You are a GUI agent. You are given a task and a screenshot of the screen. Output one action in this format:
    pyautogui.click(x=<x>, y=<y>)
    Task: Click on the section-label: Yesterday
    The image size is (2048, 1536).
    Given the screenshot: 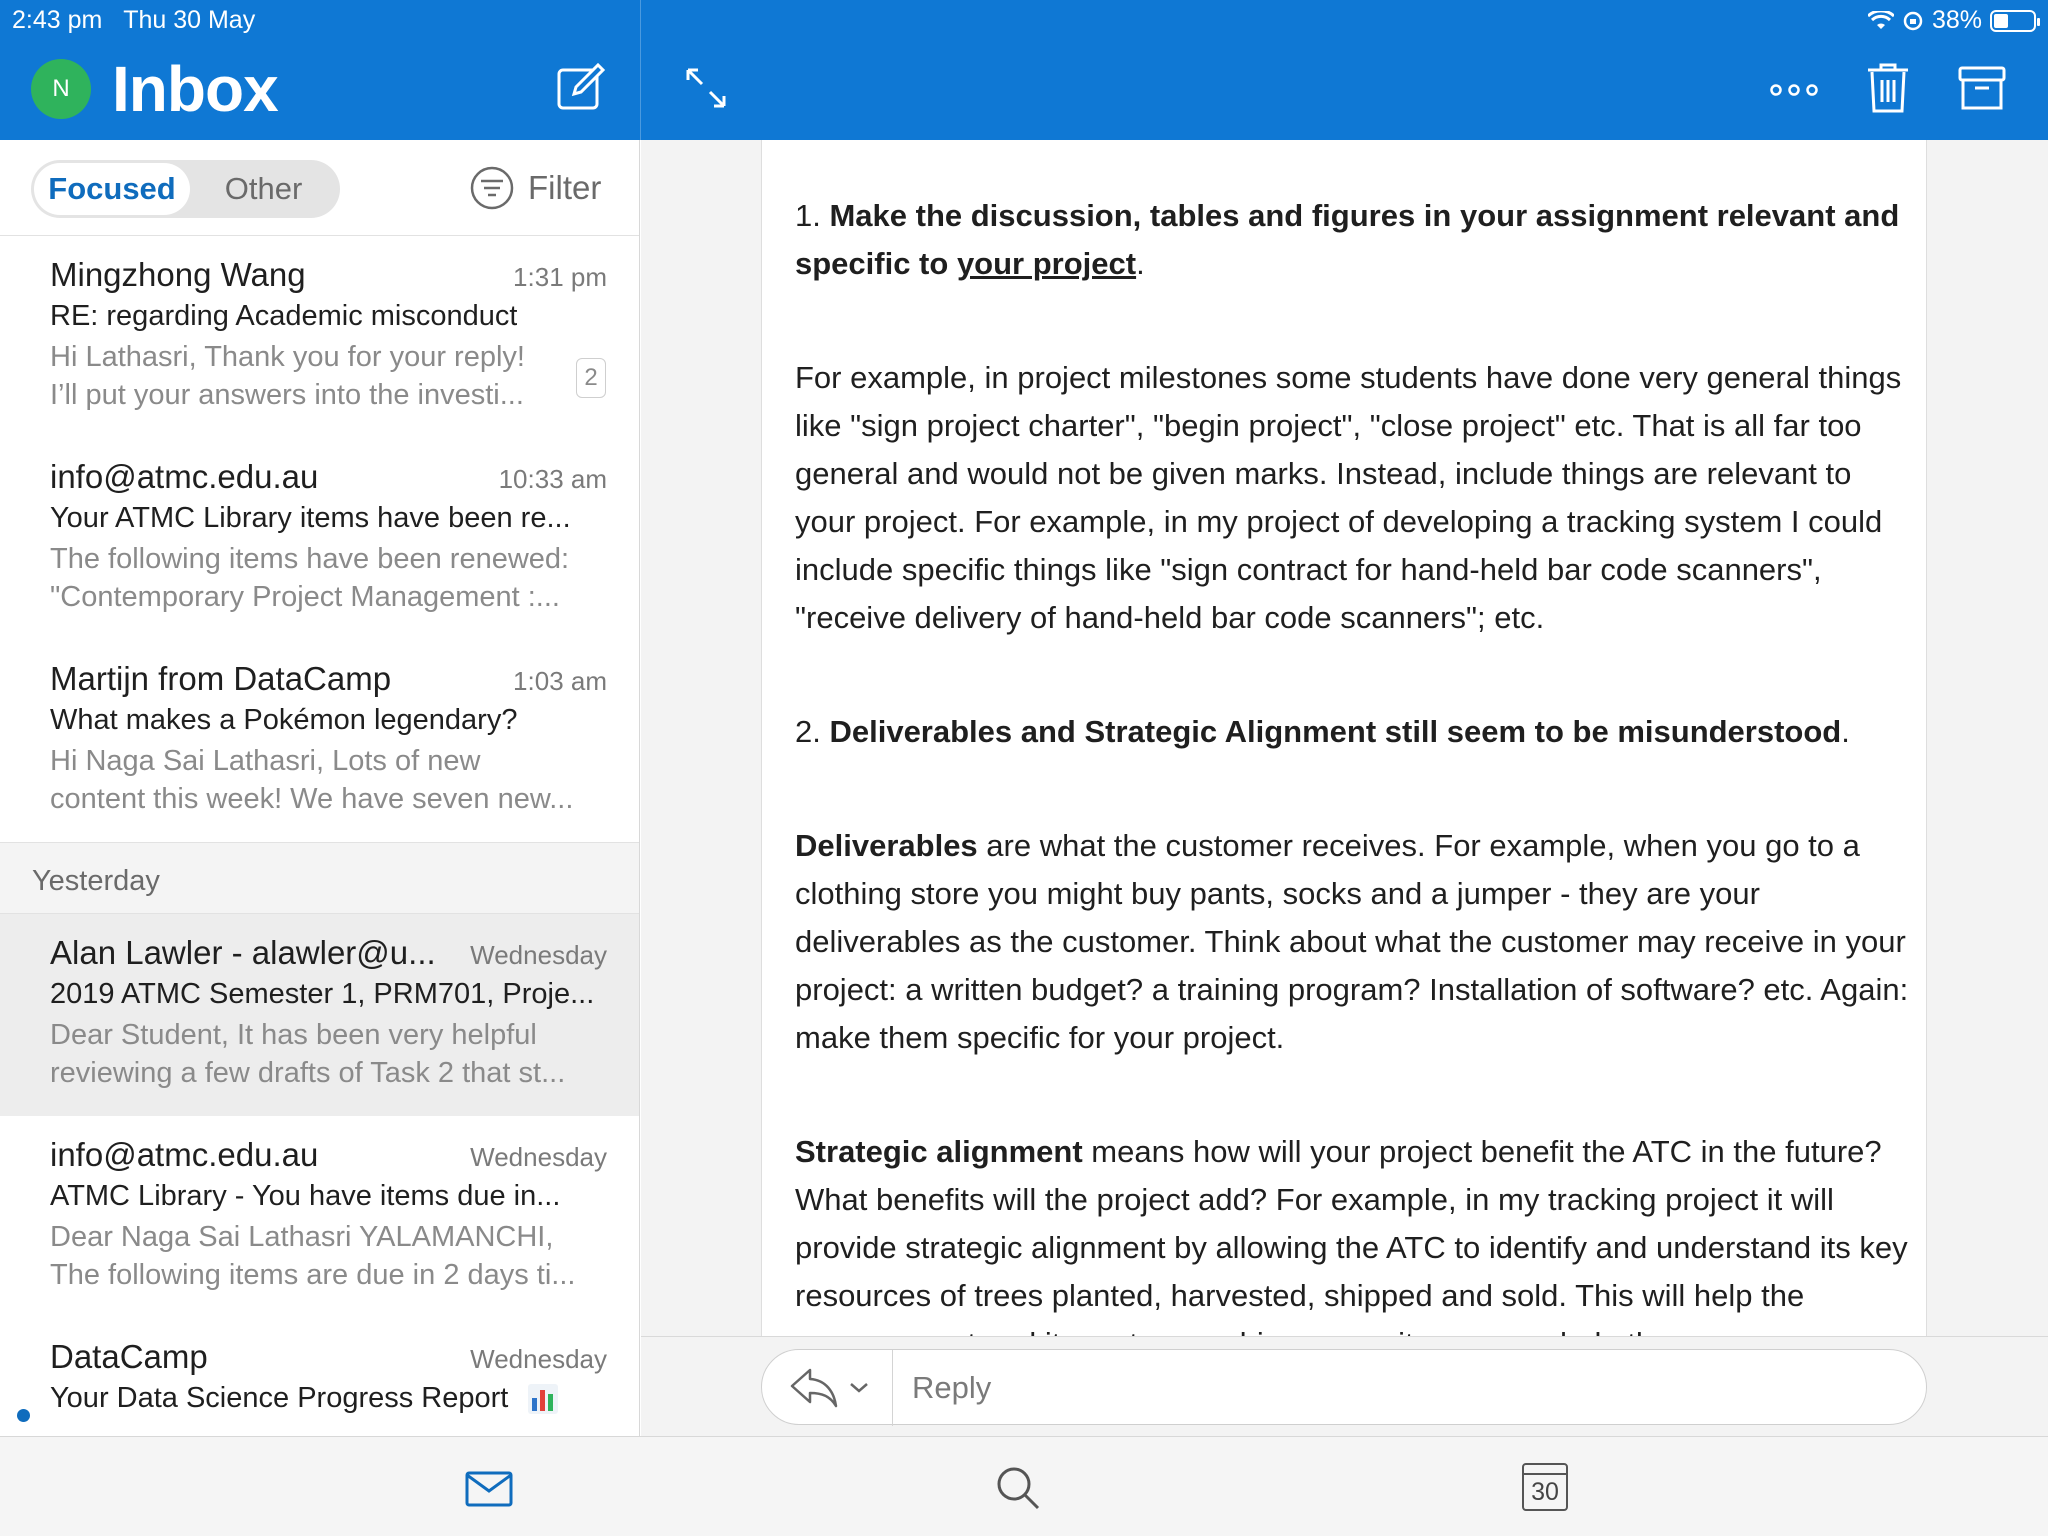 What is the action you would take?
    pyautogui.click(x=96, y=881)
    